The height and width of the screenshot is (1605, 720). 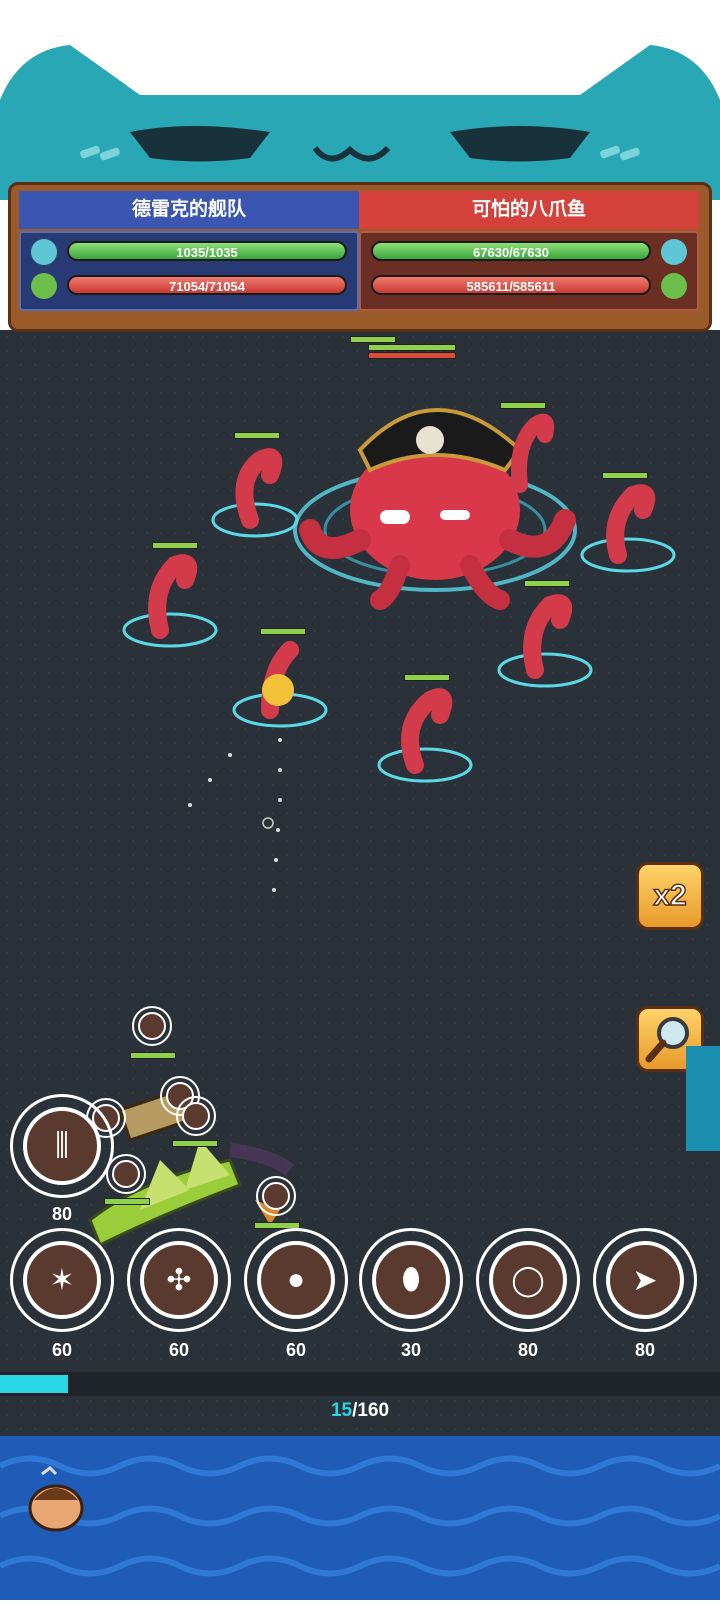 What do you see at coordinates (189, 210) in the screenshot?
I see `left-team-name: 德雷克的舰队` at bounding box center [189, 210].